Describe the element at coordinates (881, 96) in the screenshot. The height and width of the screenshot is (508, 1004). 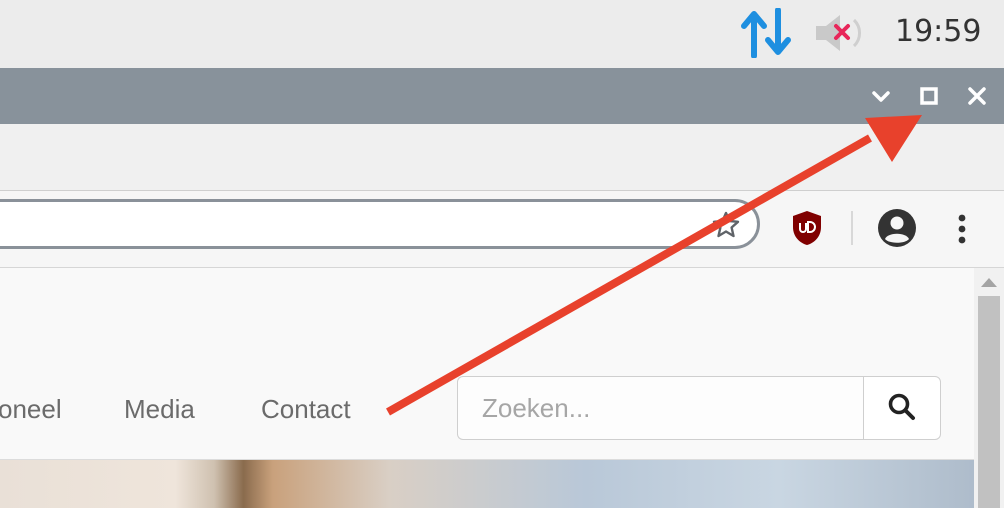
I see `minimize-button` at that location.